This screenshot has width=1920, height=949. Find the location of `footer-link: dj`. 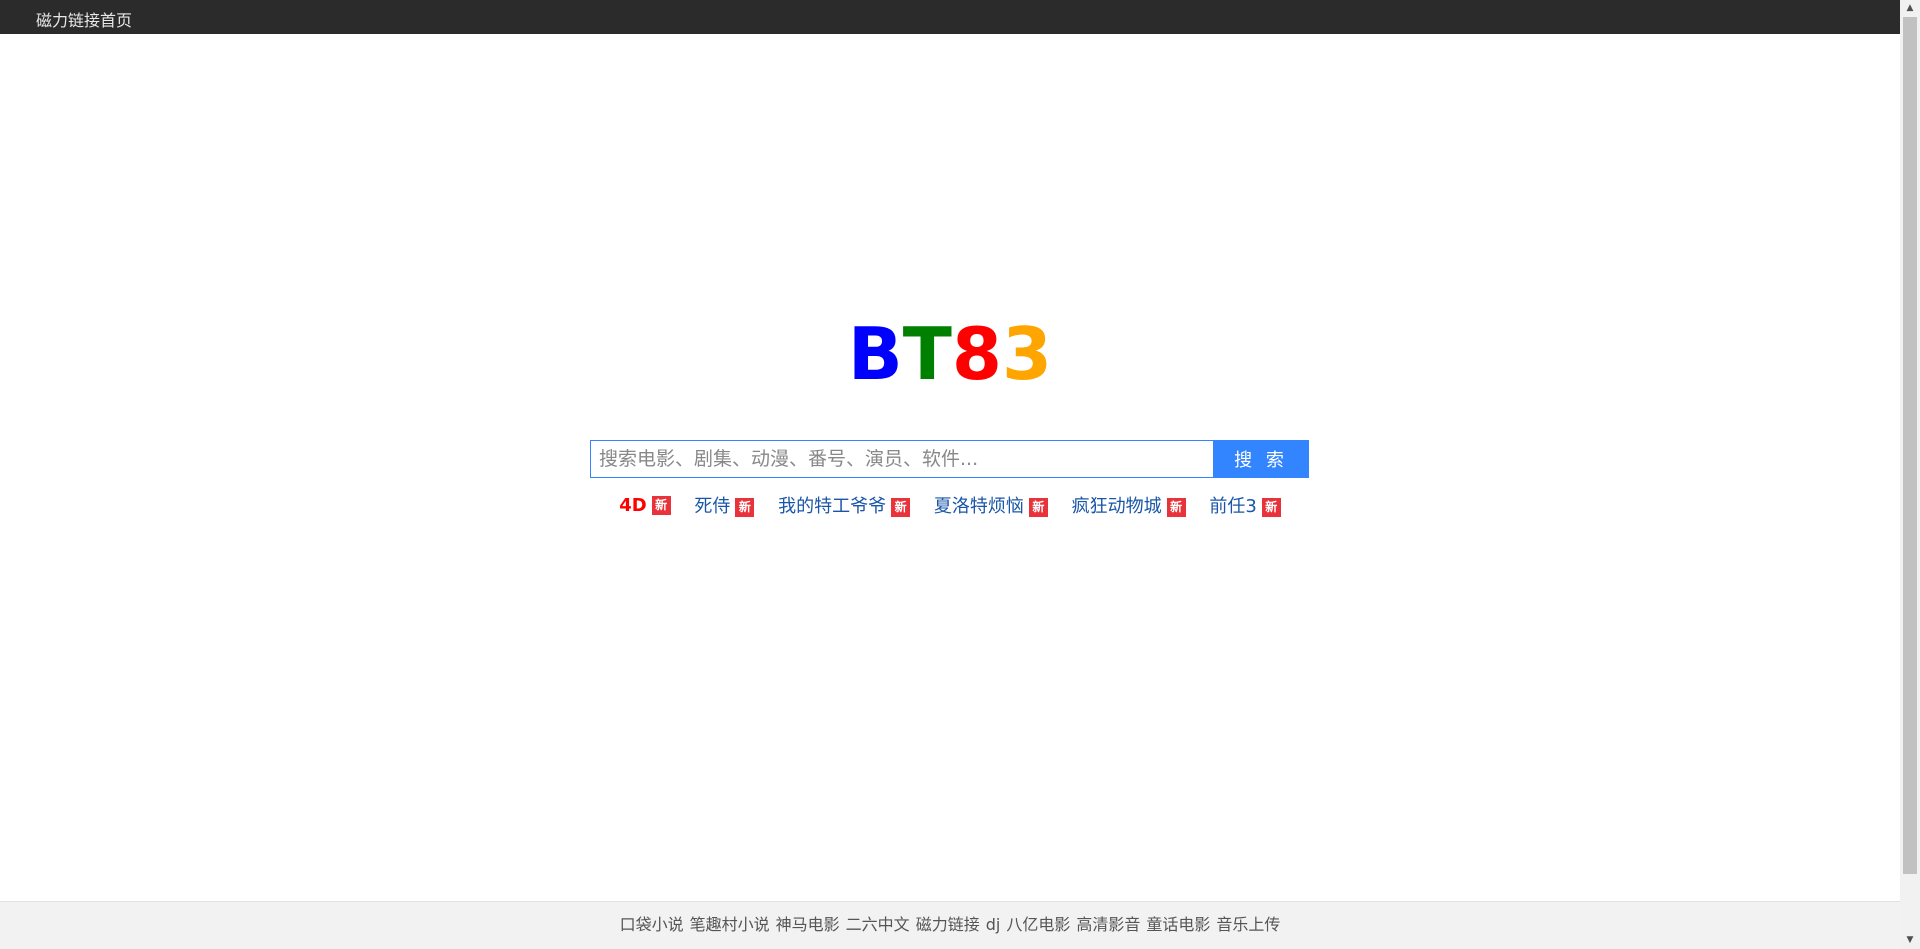

footer-link: dj is located at coordinates (993, 924).